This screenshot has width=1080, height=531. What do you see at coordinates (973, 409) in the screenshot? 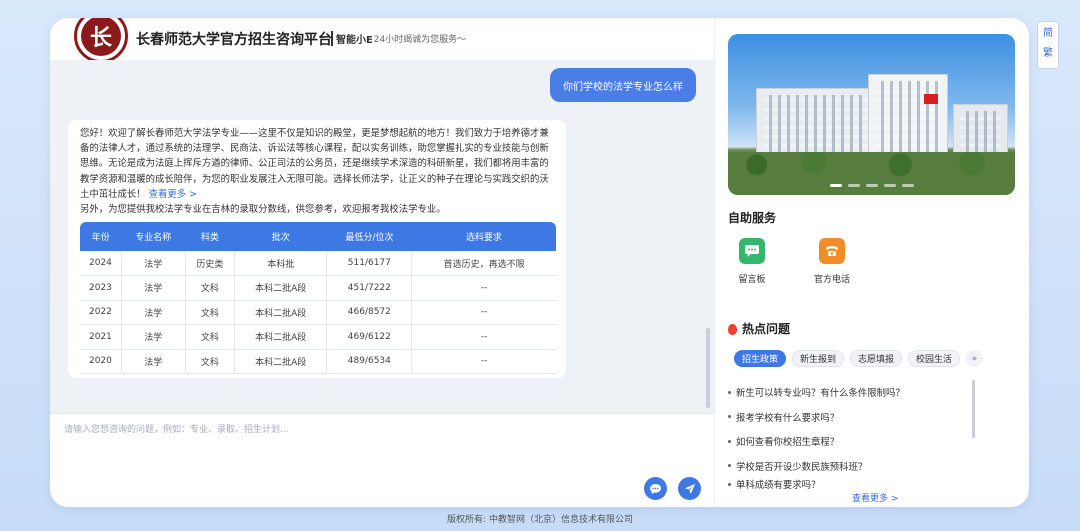
I see `questions-scrollbar` at bounding box center [973, 409].